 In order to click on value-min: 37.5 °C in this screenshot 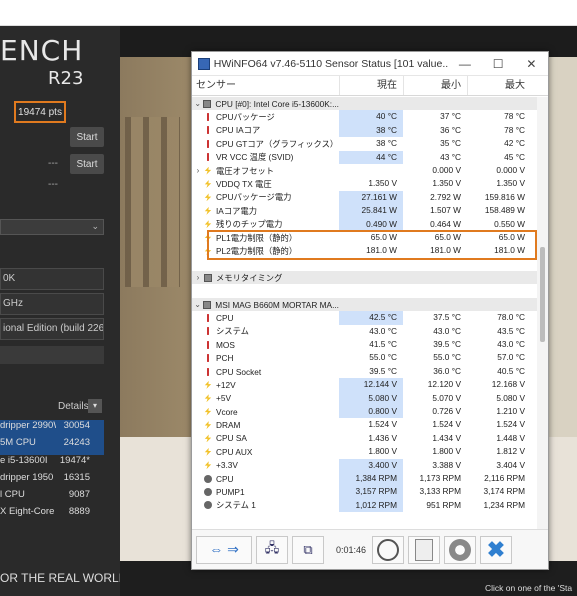, I will do `click(447, 317)`.